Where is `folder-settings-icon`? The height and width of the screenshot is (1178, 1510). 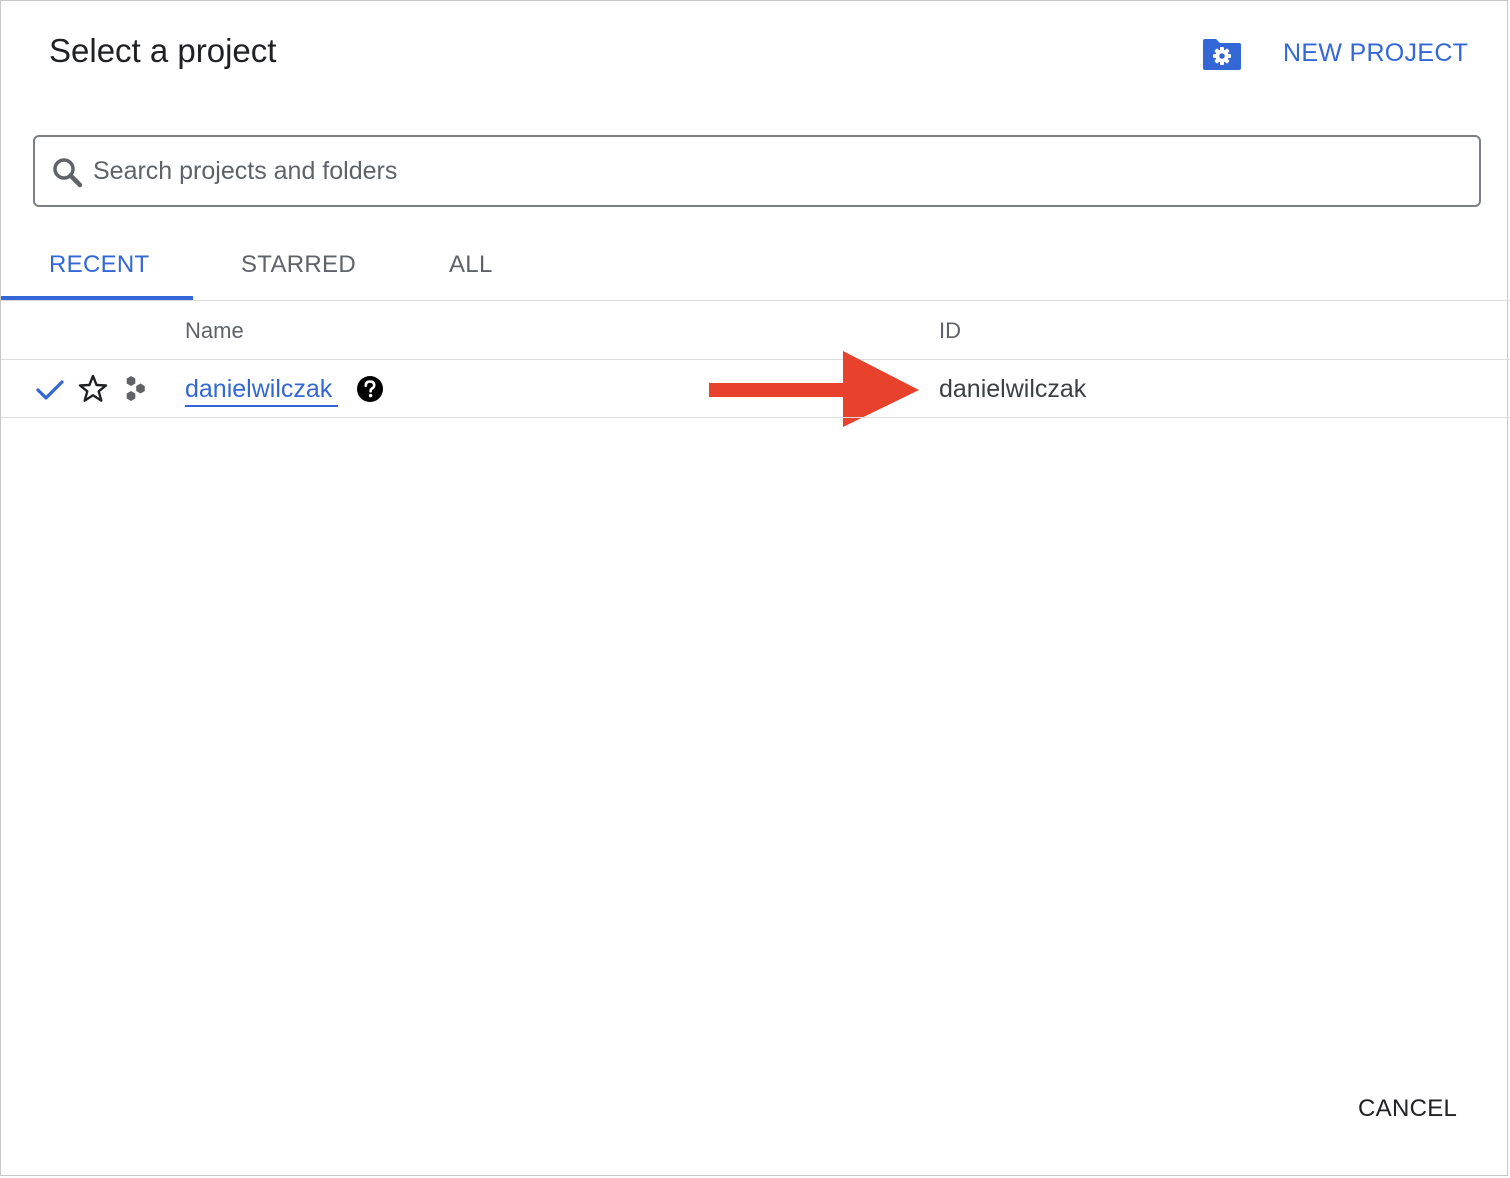
folder-settings-icon is located at coordinates (1222, 54).